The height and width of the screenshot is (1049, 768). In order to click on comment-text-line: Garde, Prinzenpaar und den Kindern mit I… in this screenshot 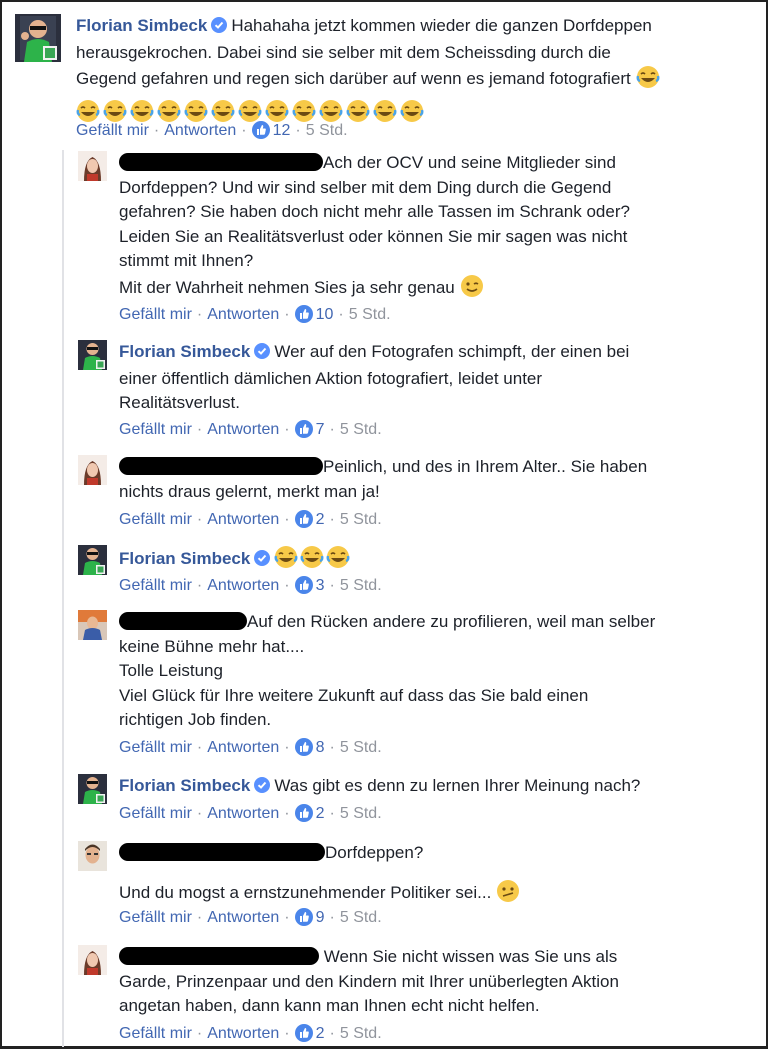, I will do `click(369, 981)`.